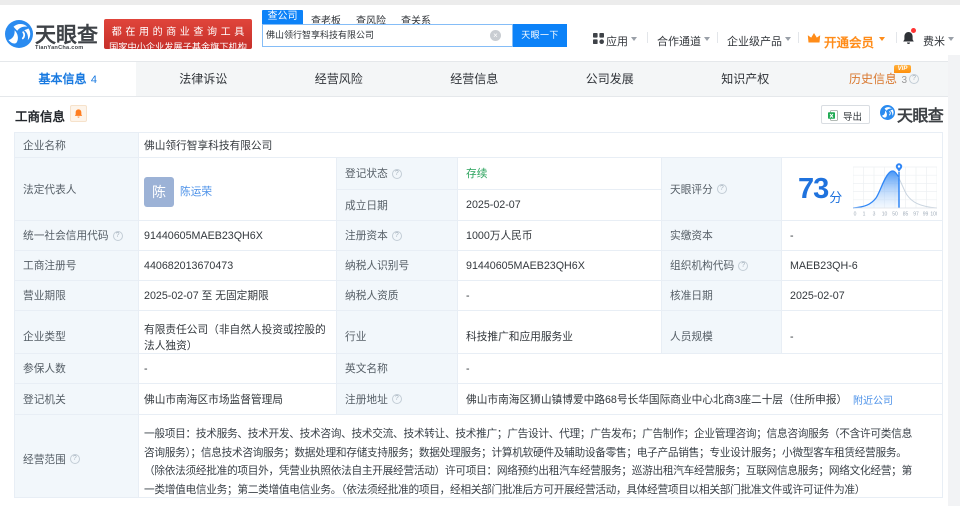 The width and height of the screenshot is (960, 506). What do you see at coordinates (896, 214) in the screenshot?
I see `svg-text: 50` at bounding box center [896, 214].